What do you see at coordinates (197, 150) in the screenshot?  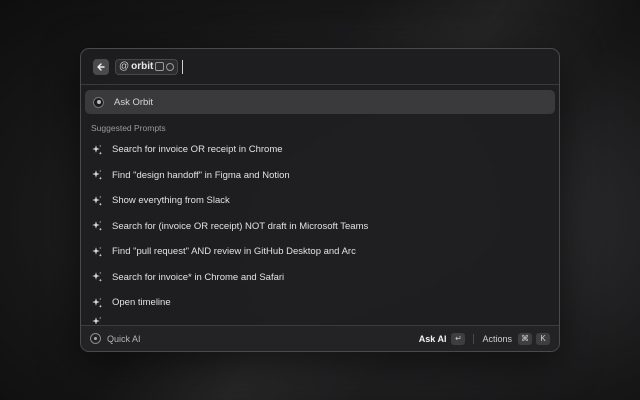 I see `prompt-label: Search for invoice OR receipt in Chrome` at bounding box center [197, 150].